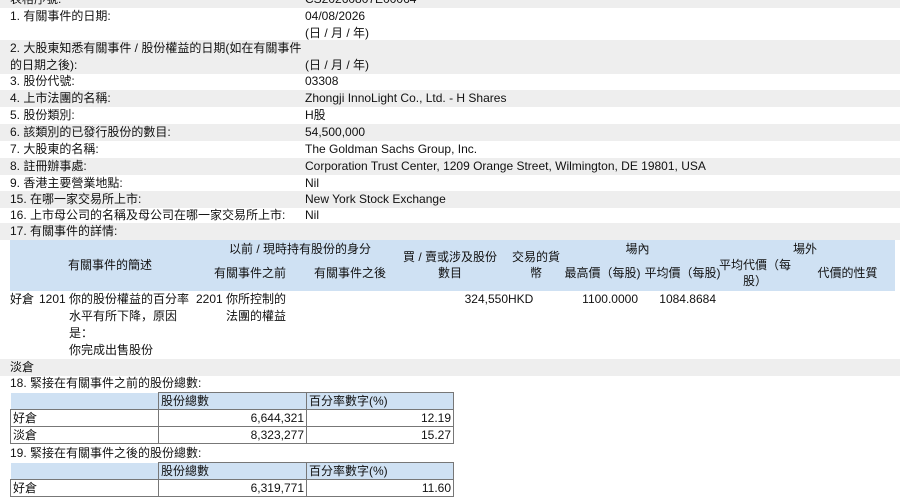  I want to click on event-desc-line: 是：, so click(81, 333).